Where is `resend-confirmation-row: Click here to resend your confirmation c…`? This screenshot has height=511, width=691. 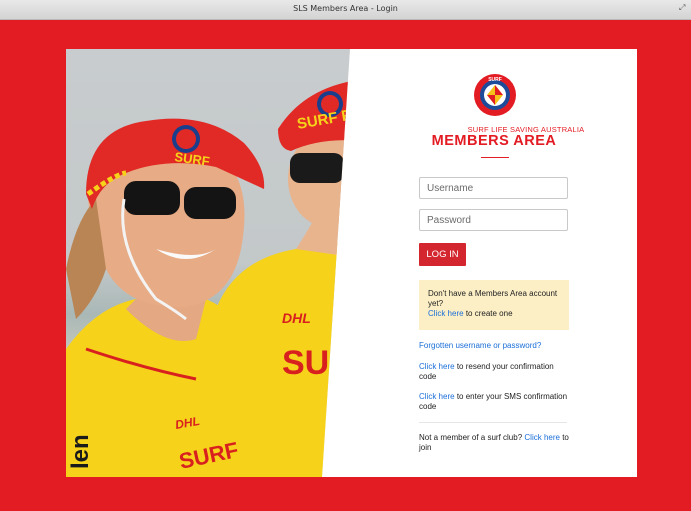 resend-confirmation-row: Click here to resend your confirmation c… is located at coordinates (495, 372).